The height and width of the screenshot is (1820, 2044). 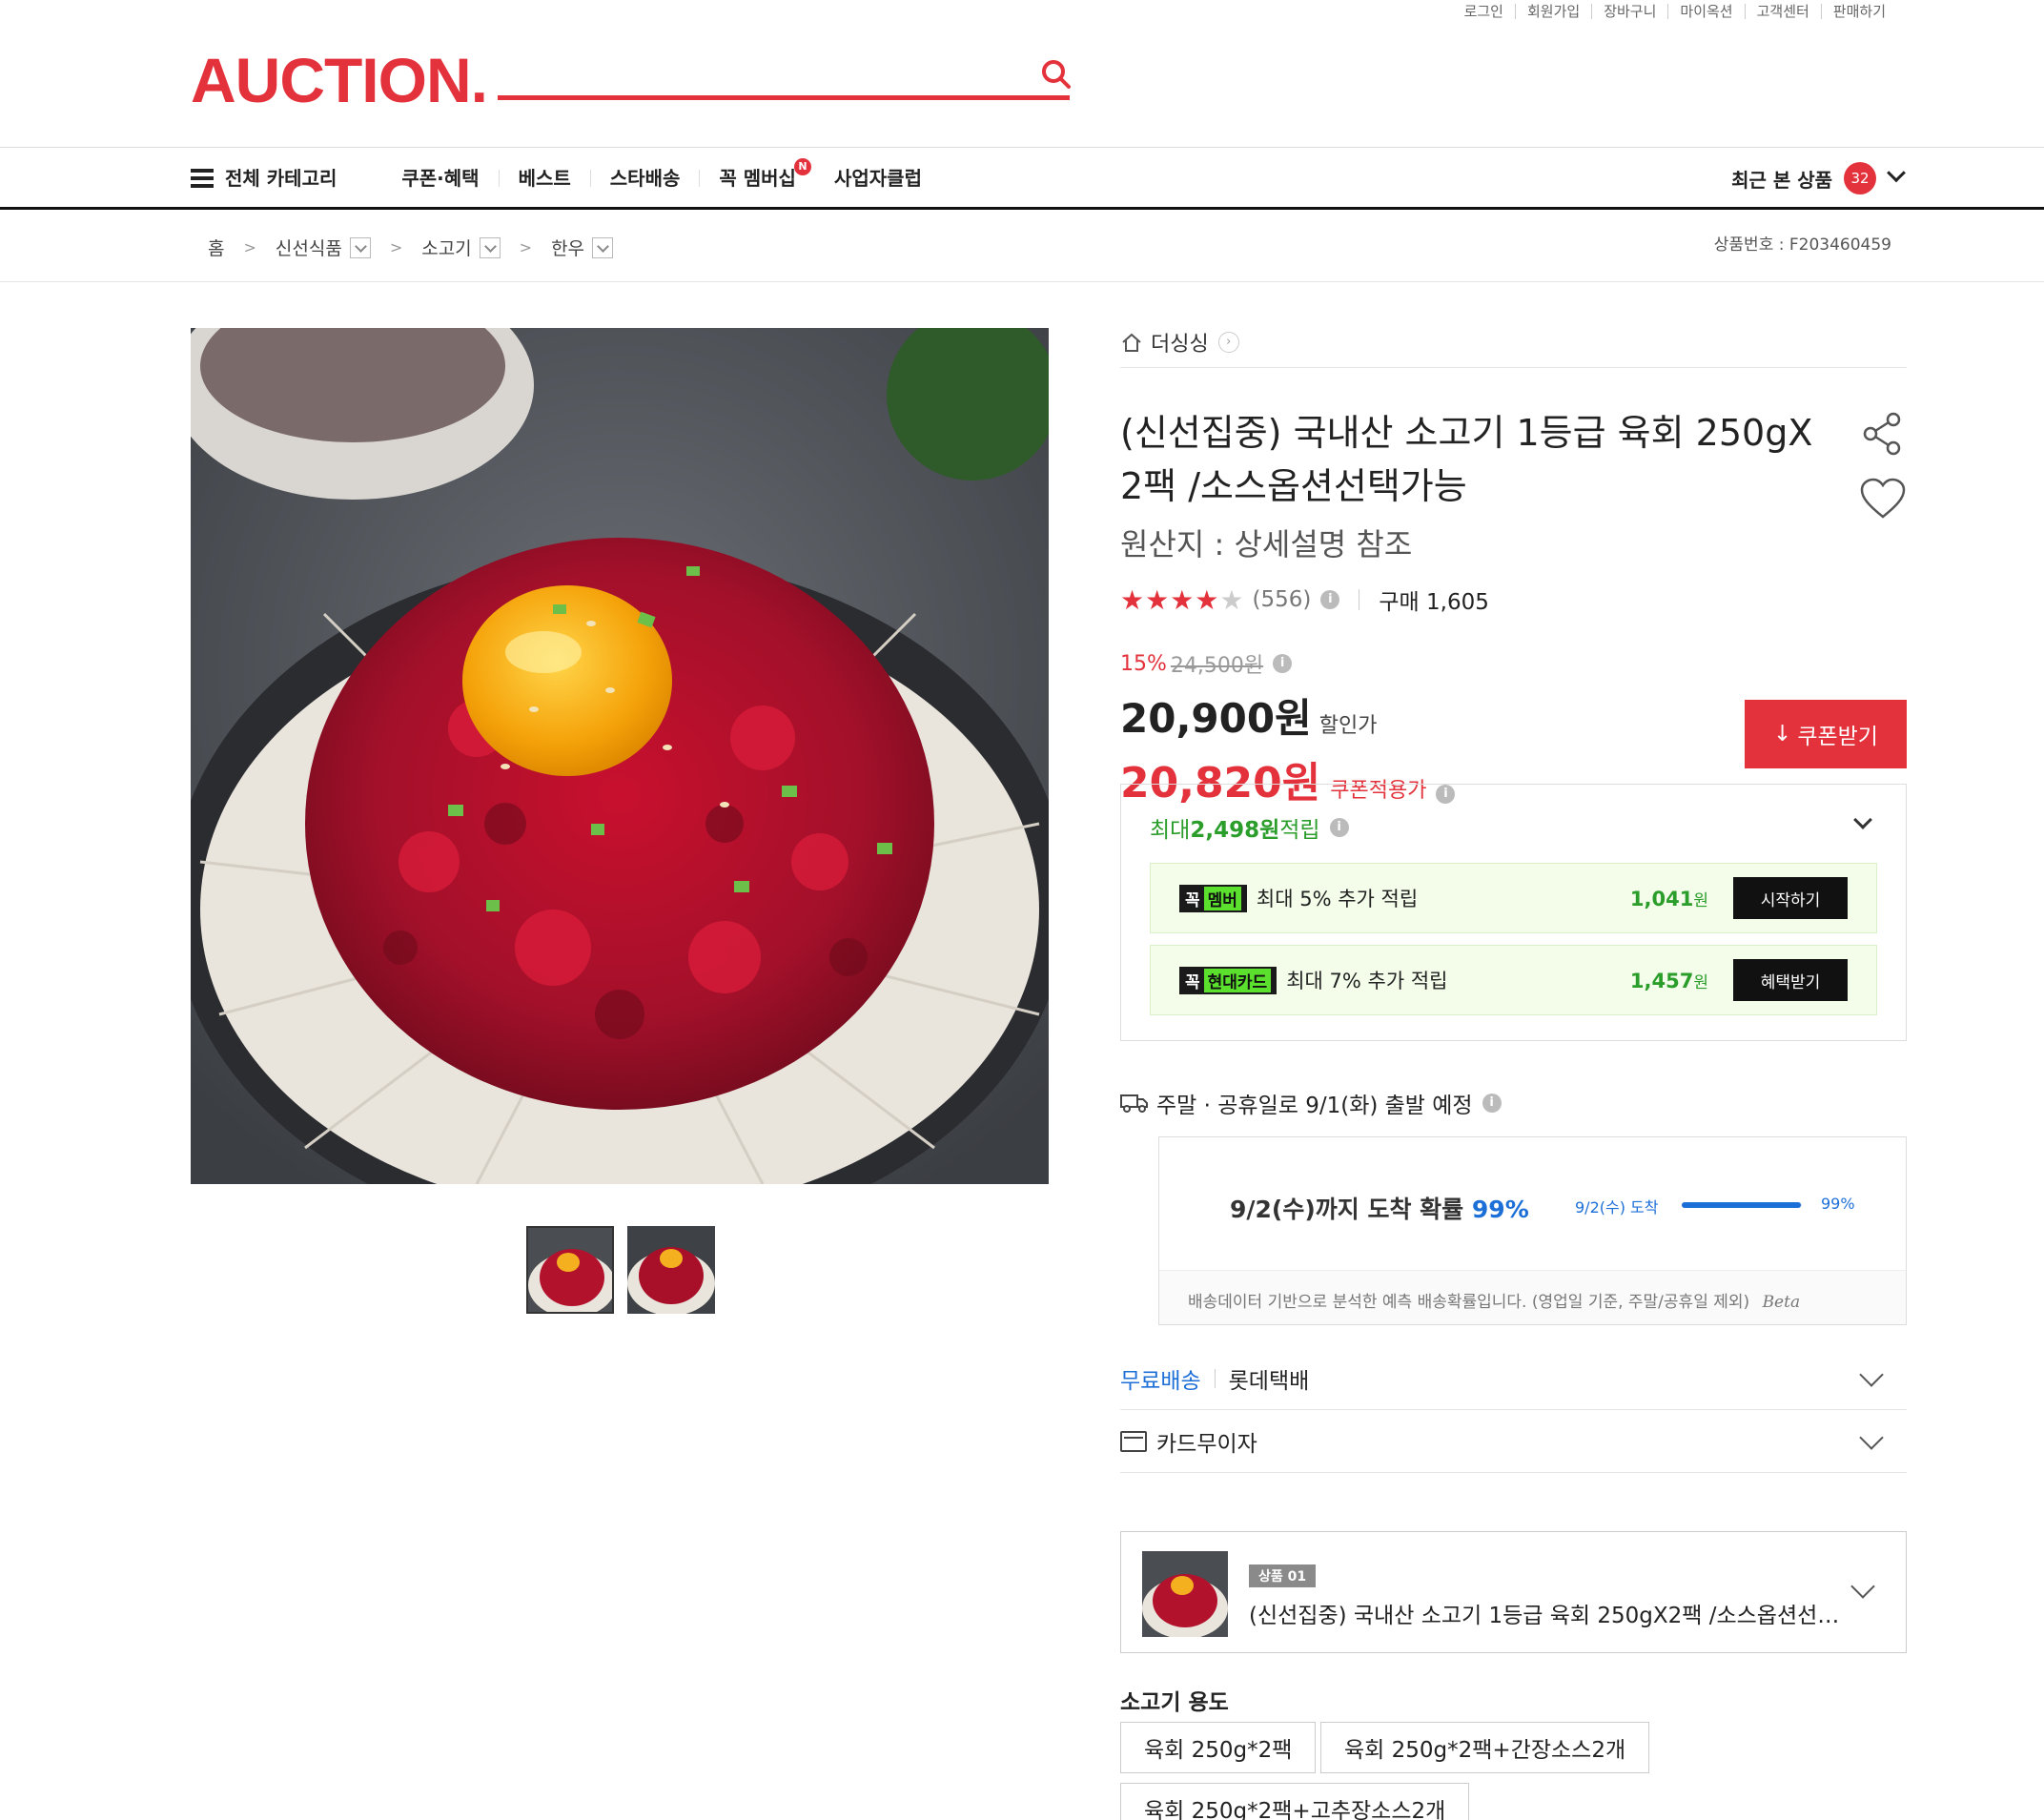 What do you see at coordinates (1552, 11) in the screenshot?
I see `signup-link: 회원가입` at bounding box center [1552, 11].